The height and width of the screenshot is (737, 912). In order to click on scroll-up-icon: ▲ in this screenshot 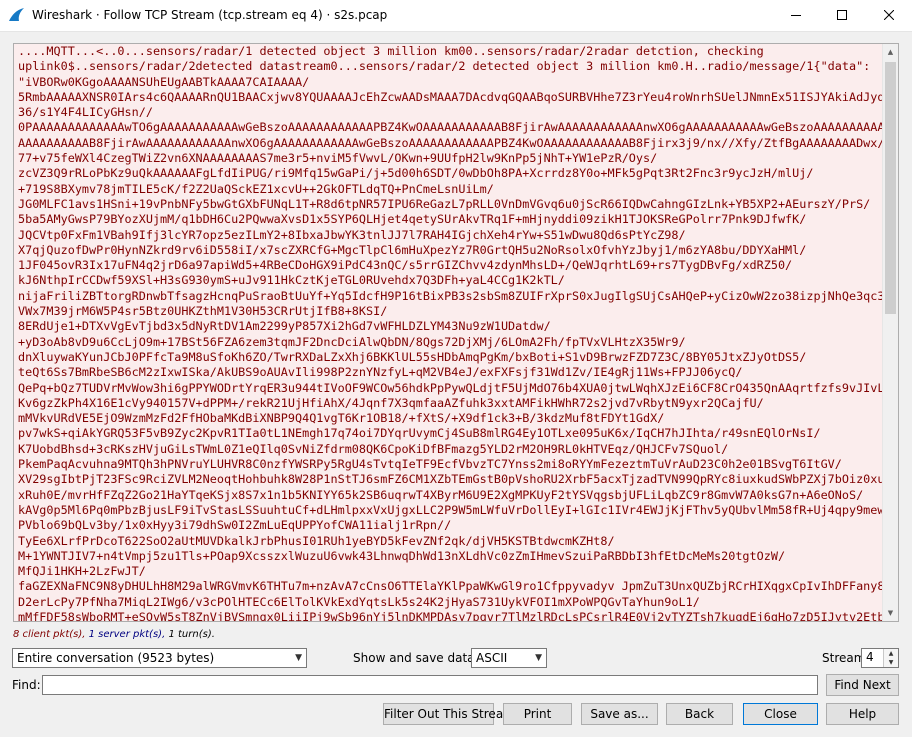, I will do `click(890, 52)`.